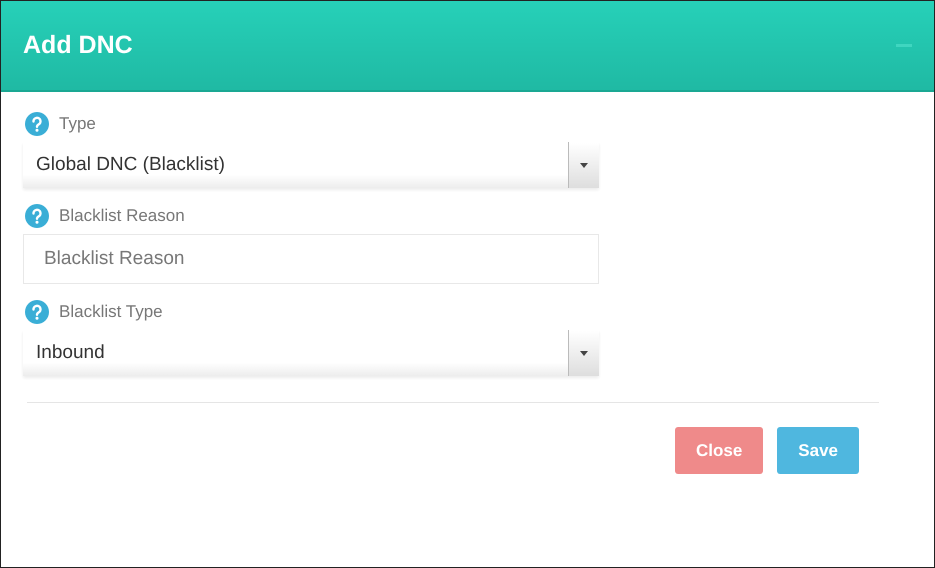 The image size is (935, 568). Describe the element at coordinates (311, 259) in the screenshot. I see `input-field: Blacklist Reason` at that location.